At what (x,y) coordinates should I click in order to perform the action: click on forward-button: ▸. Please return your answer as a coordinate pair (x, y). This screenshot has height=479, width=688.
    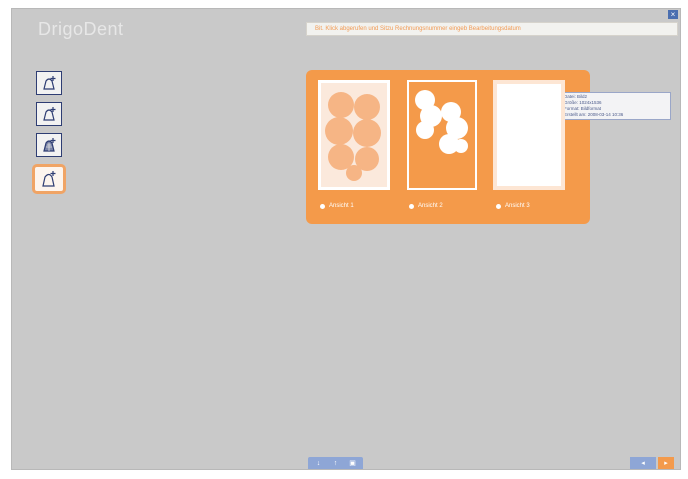
    Looking at the image, I should click on (666, 463).